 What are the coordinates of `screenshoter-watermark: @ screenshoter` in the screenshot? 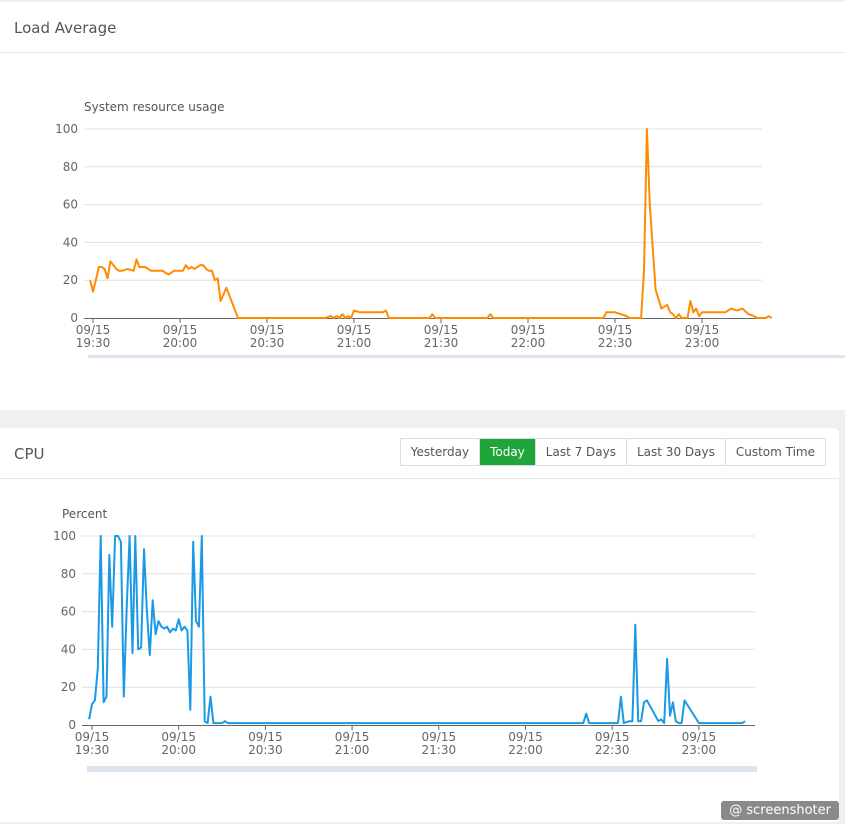 It's located at (780, 810).